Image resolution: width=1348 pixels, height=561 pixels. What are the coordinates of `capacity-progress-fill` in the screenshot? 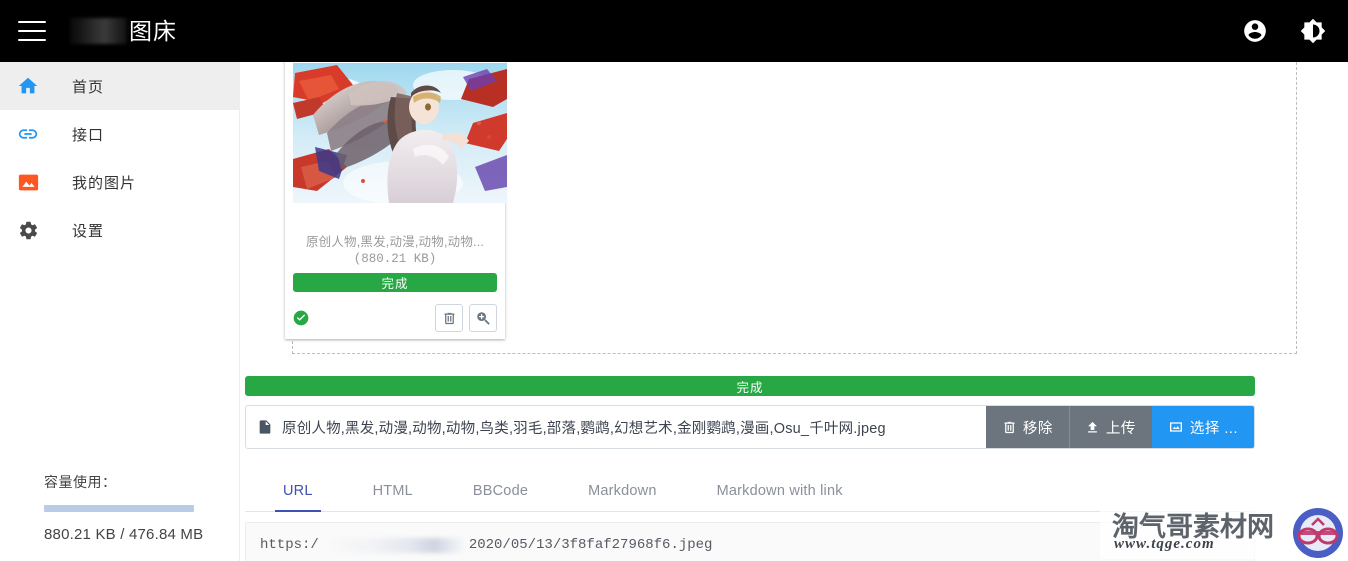 It's located at (119, 508).